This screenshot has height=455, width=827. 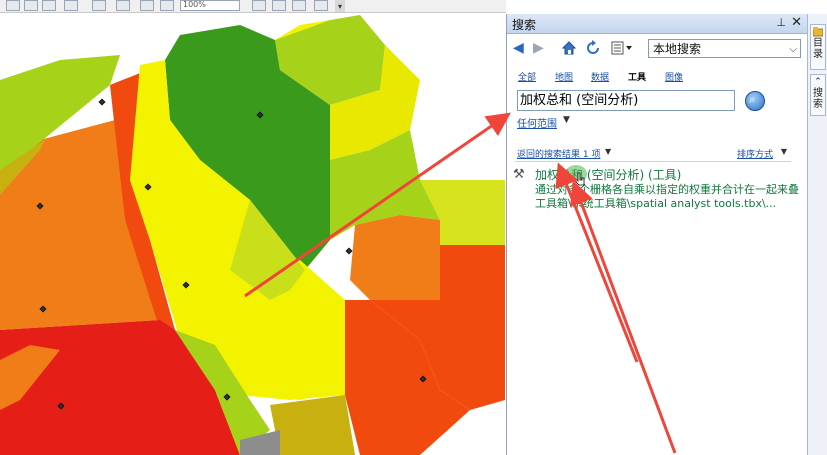 What do you see at coordinates (674, 76) in the screenshot?
I see `tab-images: 图像` at bounding box center [674, 76].